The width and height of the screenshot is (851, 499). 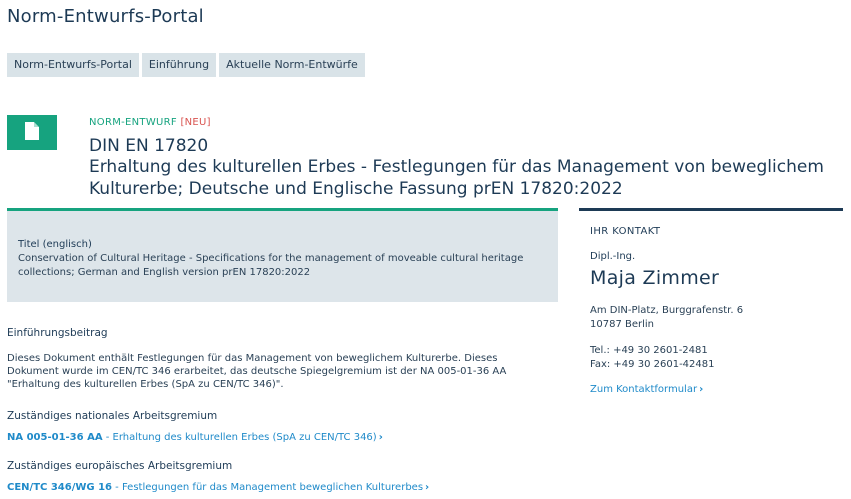 What do you see at coordinates (57, 333) in the screenshot?
I see `intro-heading: Einführungsbeitrag` at bounding box center [57, 333].